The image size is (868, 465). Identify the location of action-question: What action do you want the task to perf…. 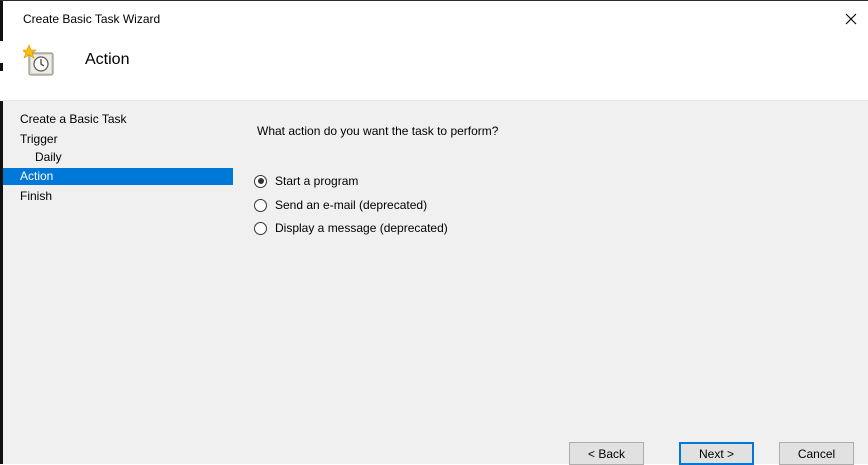
(378, 131).